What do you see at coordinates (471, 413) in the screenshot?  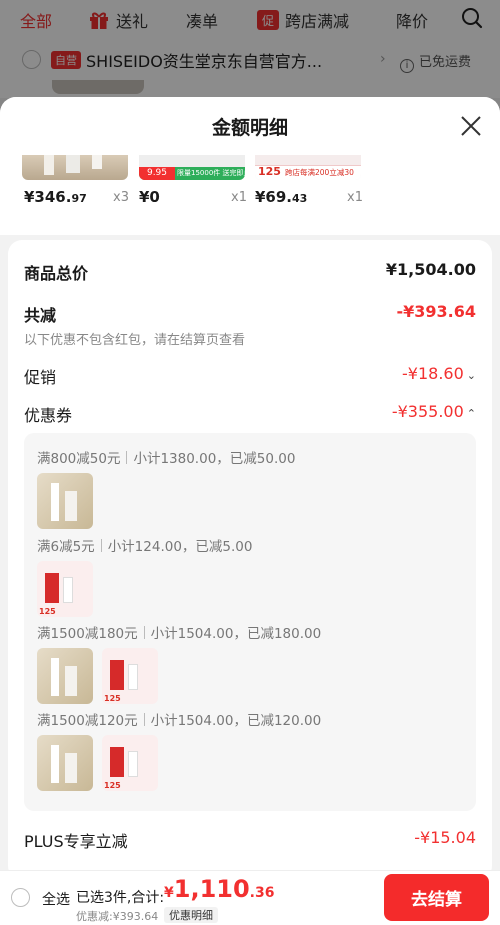 I see `chevron-up-icon: ⌃` at bounding box center [471, 413].